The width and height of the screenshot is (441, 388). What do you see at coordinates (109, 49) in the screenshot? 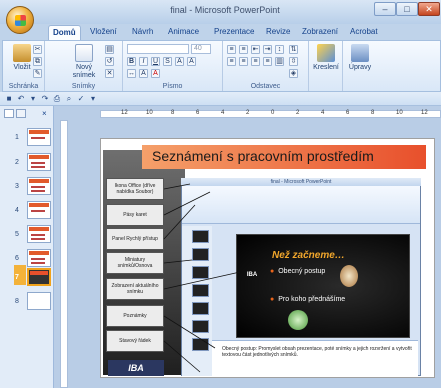
I see `layout-icon: ▤` at bounding box center [109, 49].